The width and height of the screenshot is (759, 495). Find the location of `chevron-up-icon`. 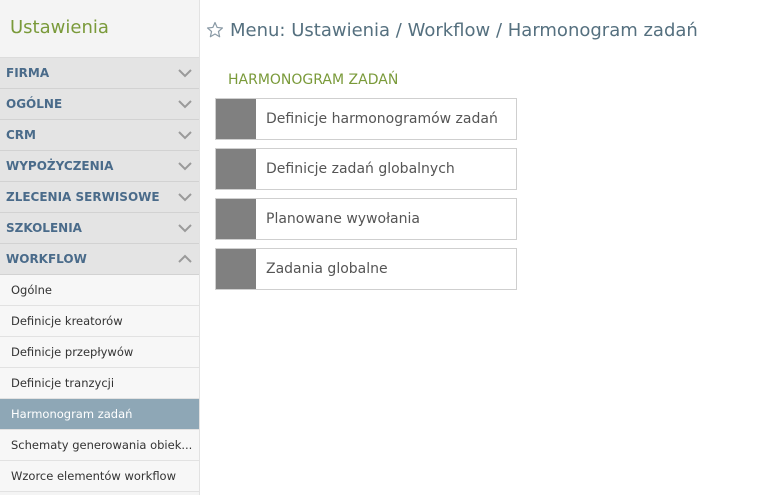

chevron-up-icon is located at coordinates (185, 258).